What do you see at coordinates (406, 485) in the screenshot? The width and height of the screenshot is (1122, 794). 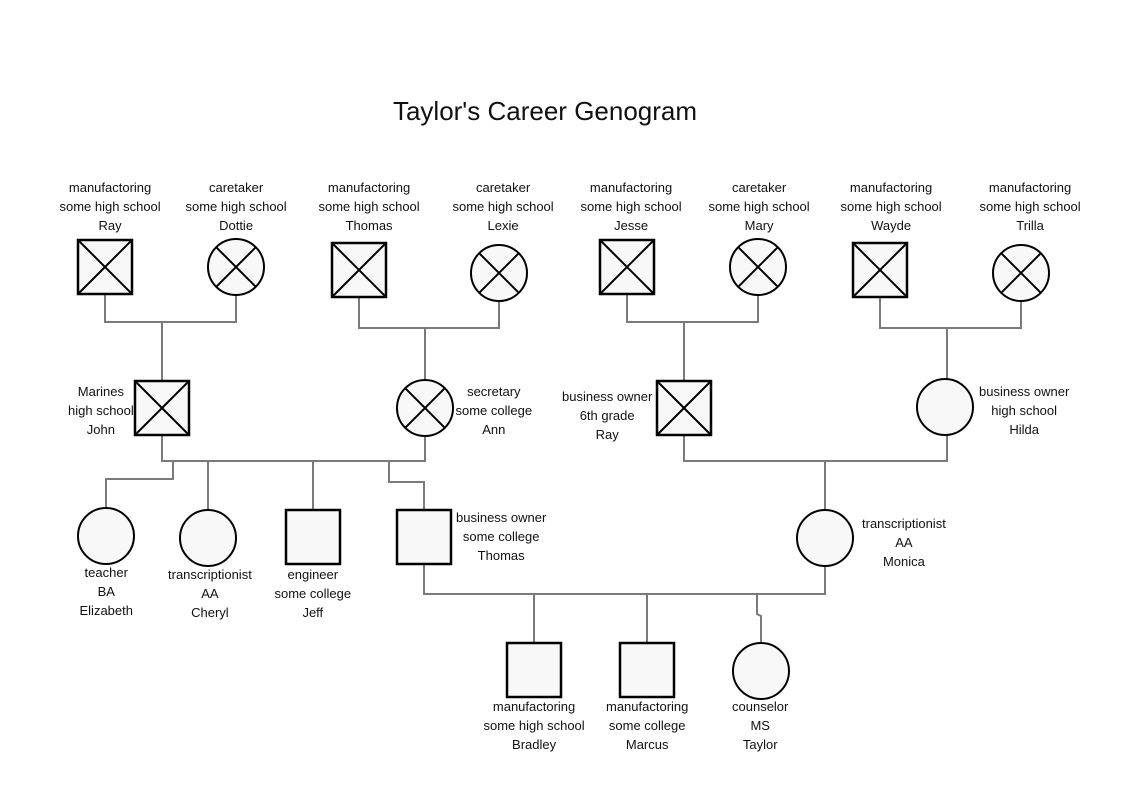 I see `child-line-thomas` at bounding box center [406, 485].